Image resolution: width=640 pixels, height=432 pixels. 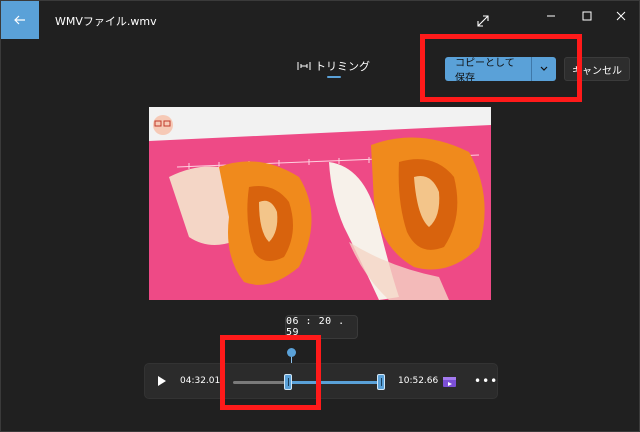 I want to click on window-title: WMVファイル.wmv, so click(x=106, y=21).